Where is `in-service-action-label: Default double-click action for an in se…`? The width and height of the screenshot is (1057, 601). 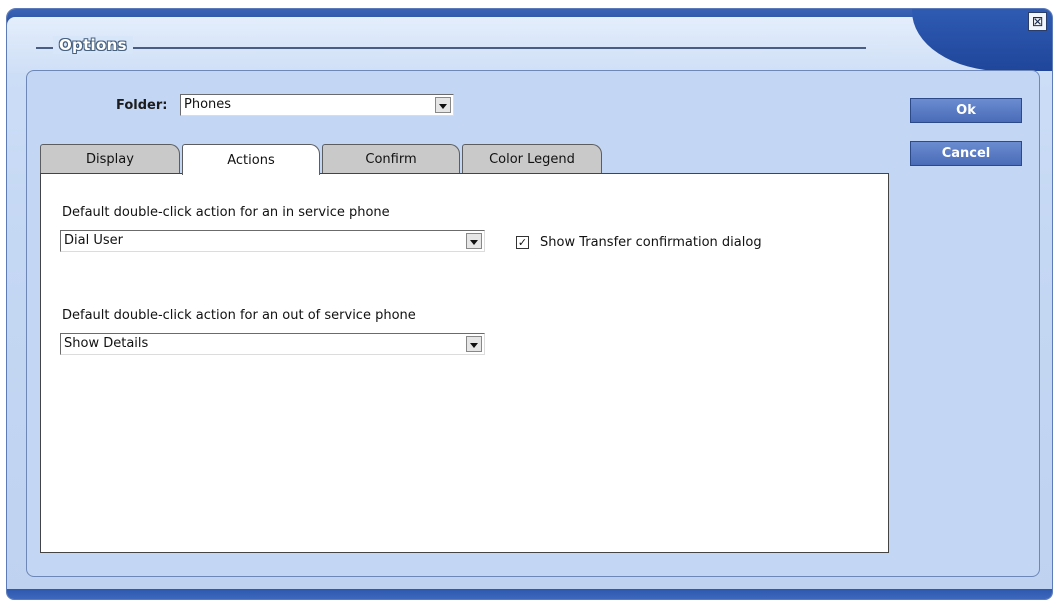
in-service-action-label: Default double-click action for an in se… is located at coordinates (226, 212).